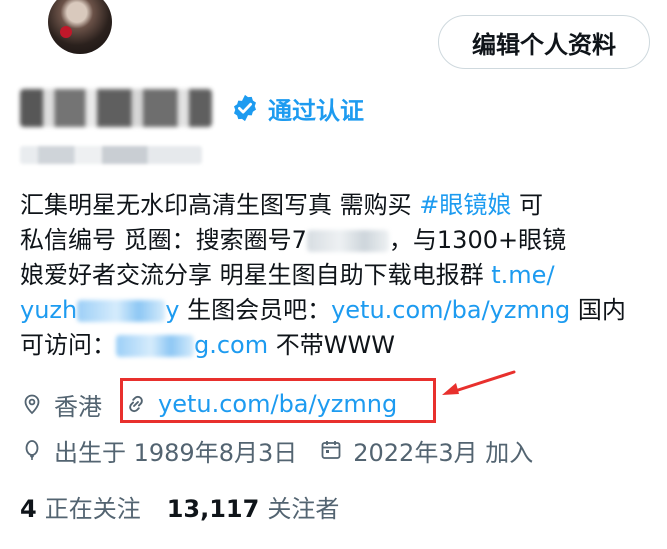 The height and width of the screenshot is (549, 667). I want to click on bio-text: 私信编号 觅圈：搜索圈号7, so click(163, 240).